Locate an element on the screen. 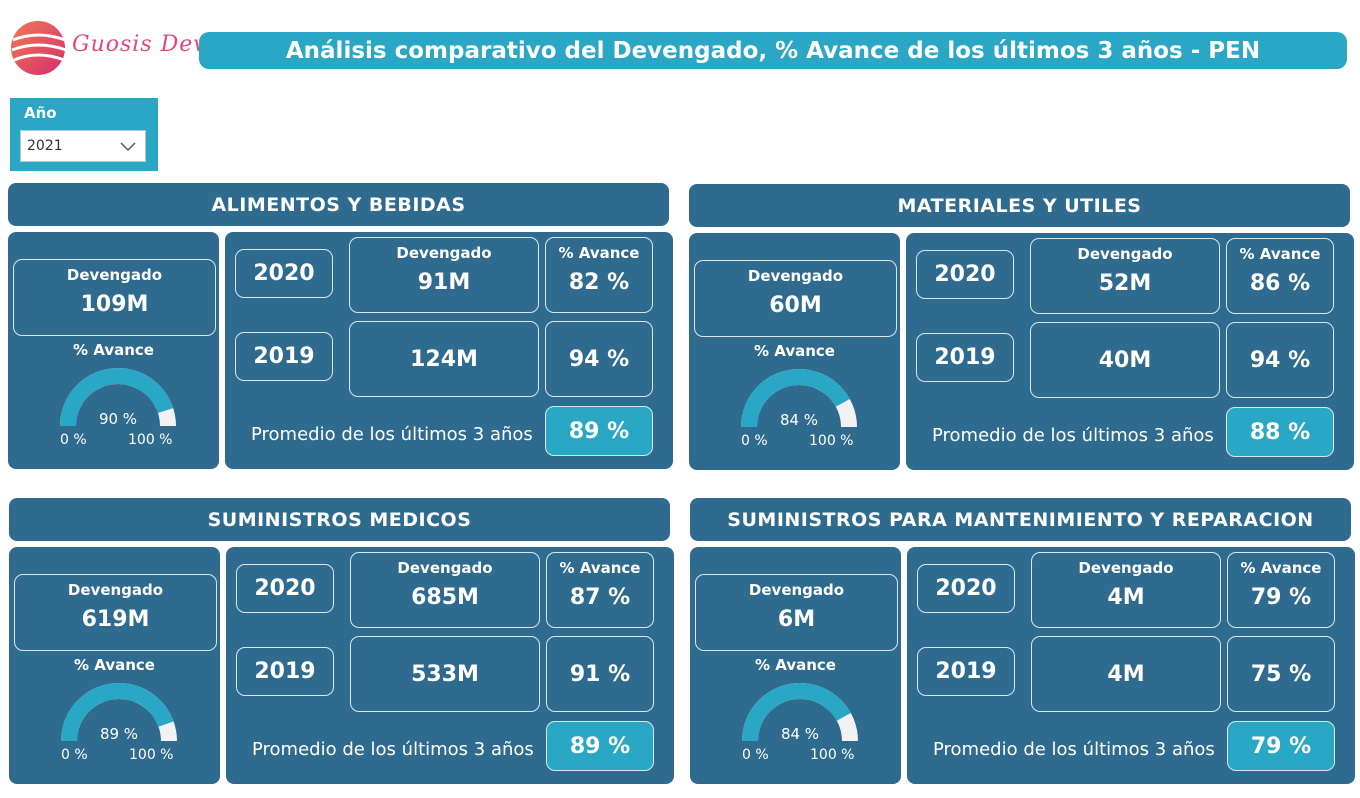 The height and width of the screenshot is (798, 1360). avance-gauge: 89 % is located at coordinates (119, 712).